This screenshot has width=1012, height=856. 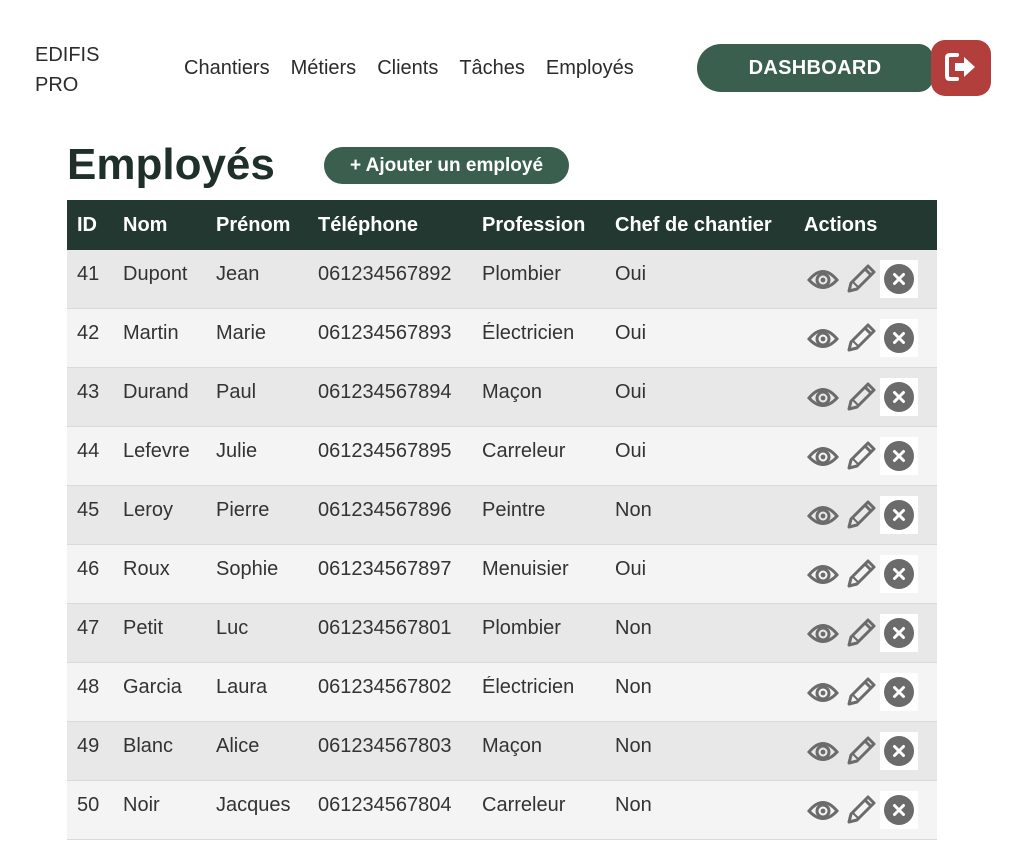 What do you see at coordinates (148, 509) in the screenshot?
I see `cell-nom: Leroy` at bounding box center [148, 509].